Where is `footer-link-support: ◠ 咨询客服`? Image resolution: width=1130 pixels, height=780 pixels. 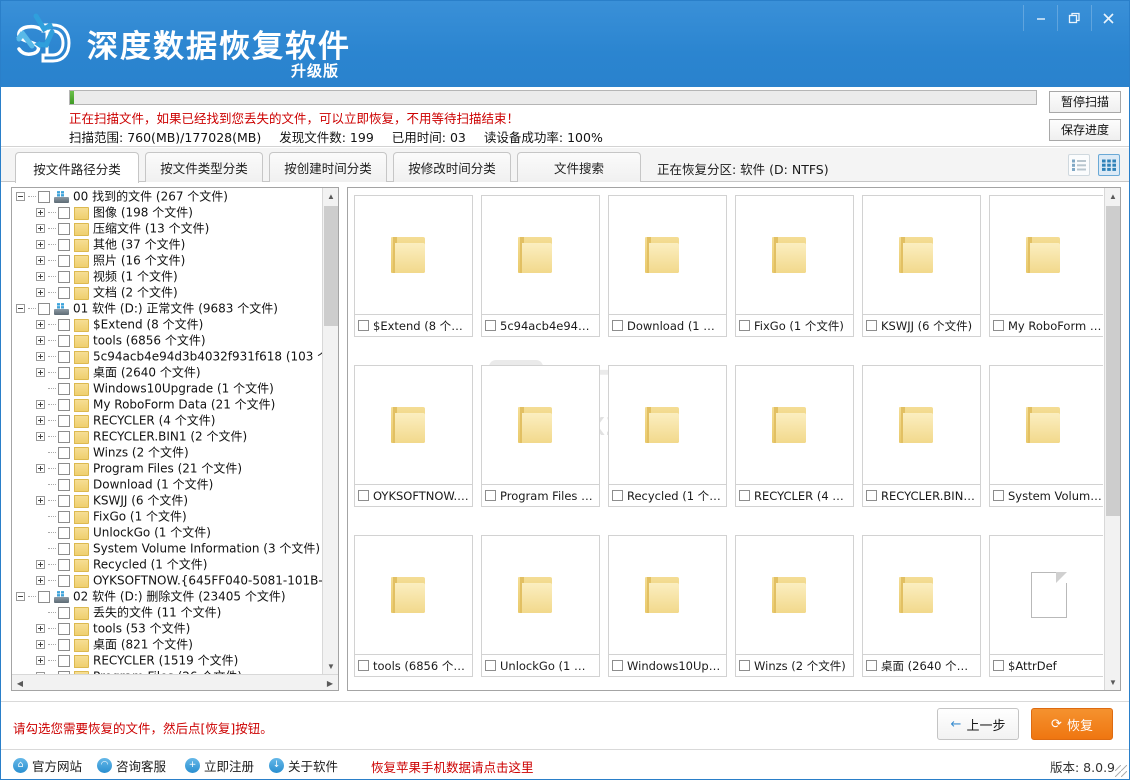
footer-link-support: ◠ 咨询客服 is located at coordinates (131, 765).